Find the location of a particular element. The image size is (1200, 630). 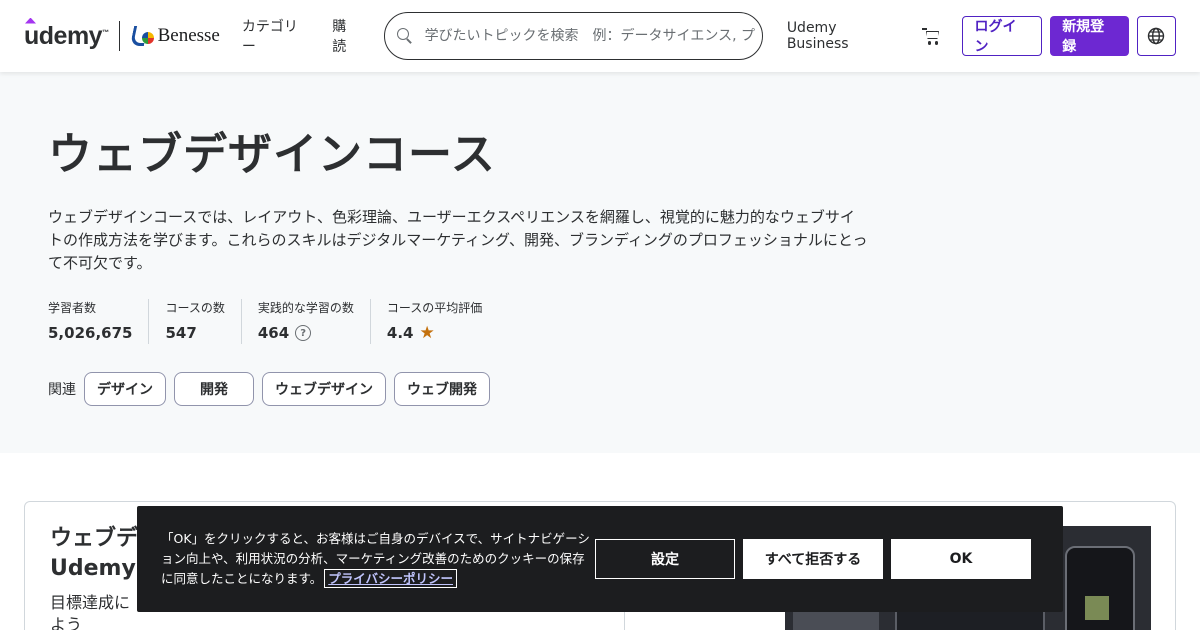

promo-title: ウェブデ Udemyに is located at coordinates (95, 554).